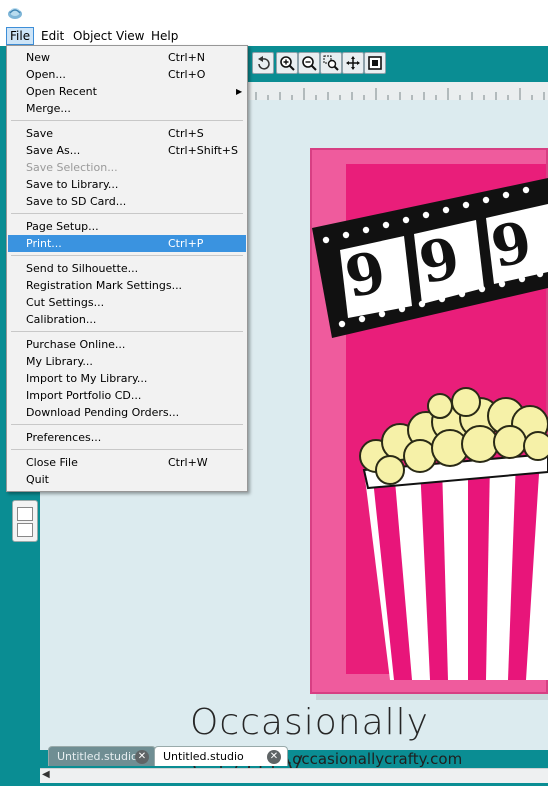 This screenshot has height=786, width=548. What do you see at coordinates (274, 36) in the screenshot?
I see `menu-bar: File Edit Object View Help` at bounding box center [274, 36].